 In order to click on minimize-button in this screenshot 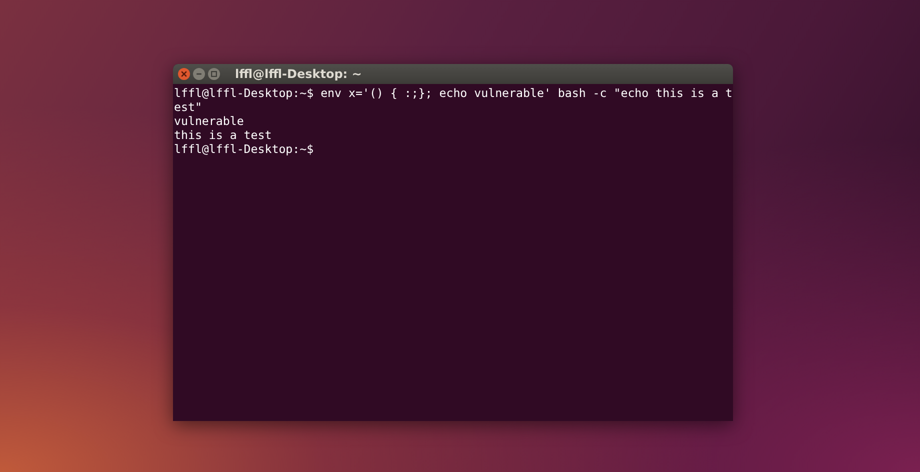, I will do `click(199, 74)`.